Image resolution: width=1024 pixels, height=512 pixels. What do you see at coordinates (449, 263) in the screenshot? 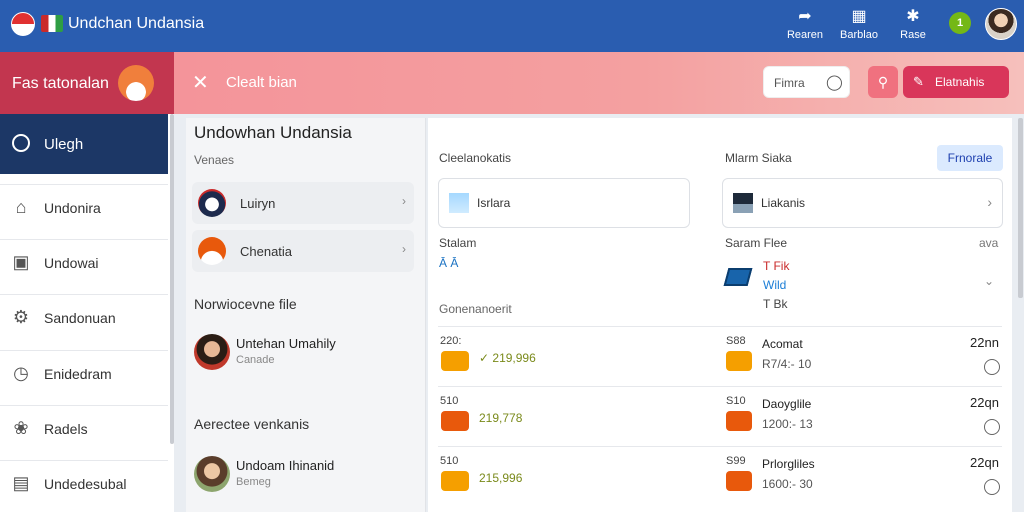
I see `status-value: Ā Ā` at bounding box center [449, 263].